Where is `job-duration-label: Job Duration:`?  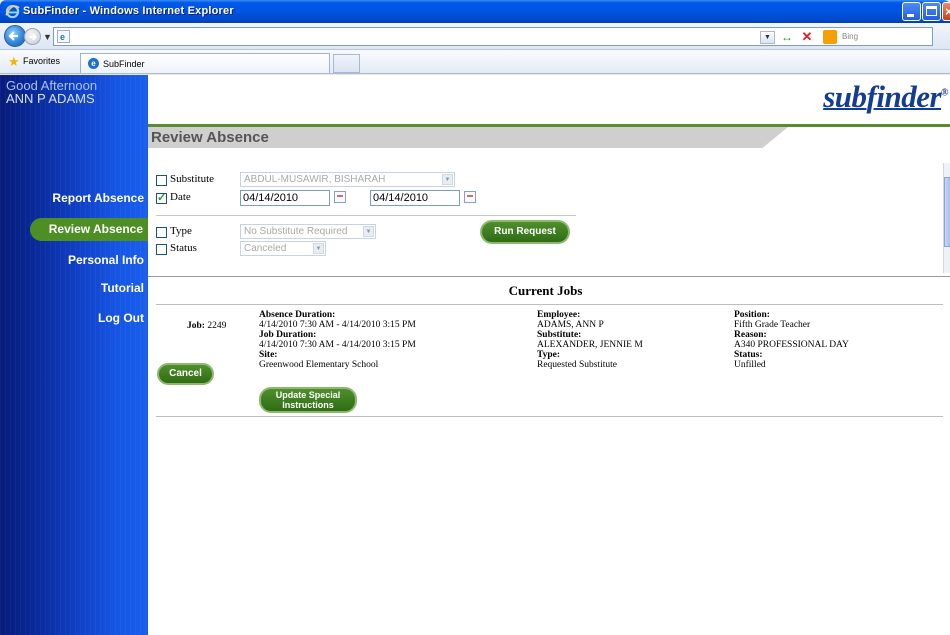
job-duration-label: Job Duration: is located at coordinates (288, 335).